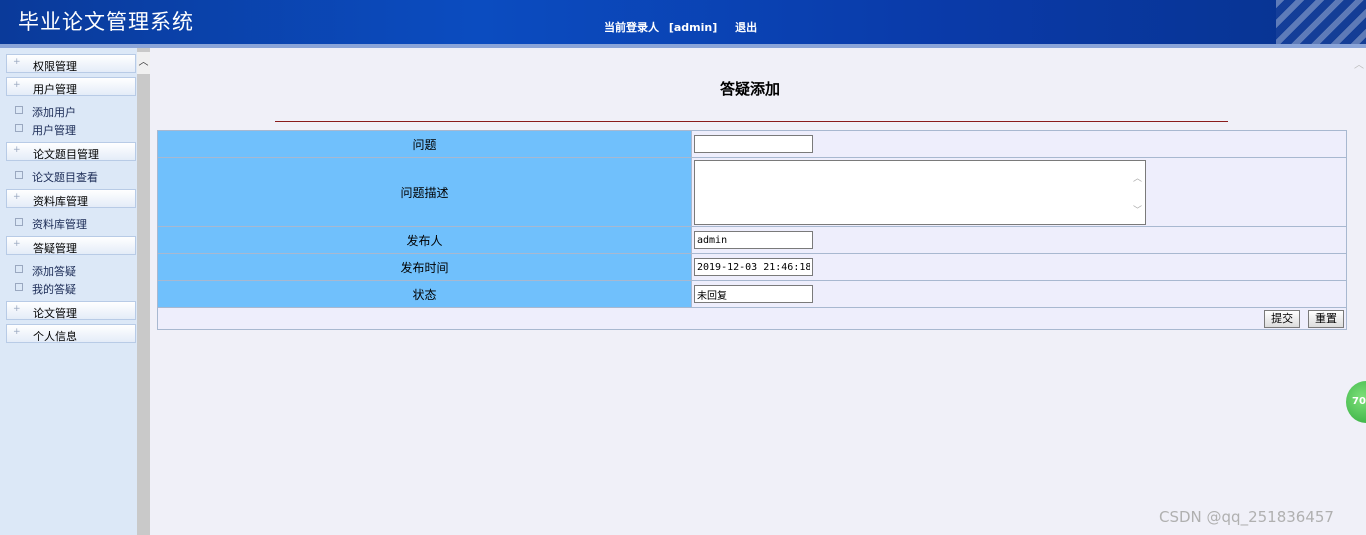  I want to click on menu-group-qa: + 答疑管理, so click(71, 245).